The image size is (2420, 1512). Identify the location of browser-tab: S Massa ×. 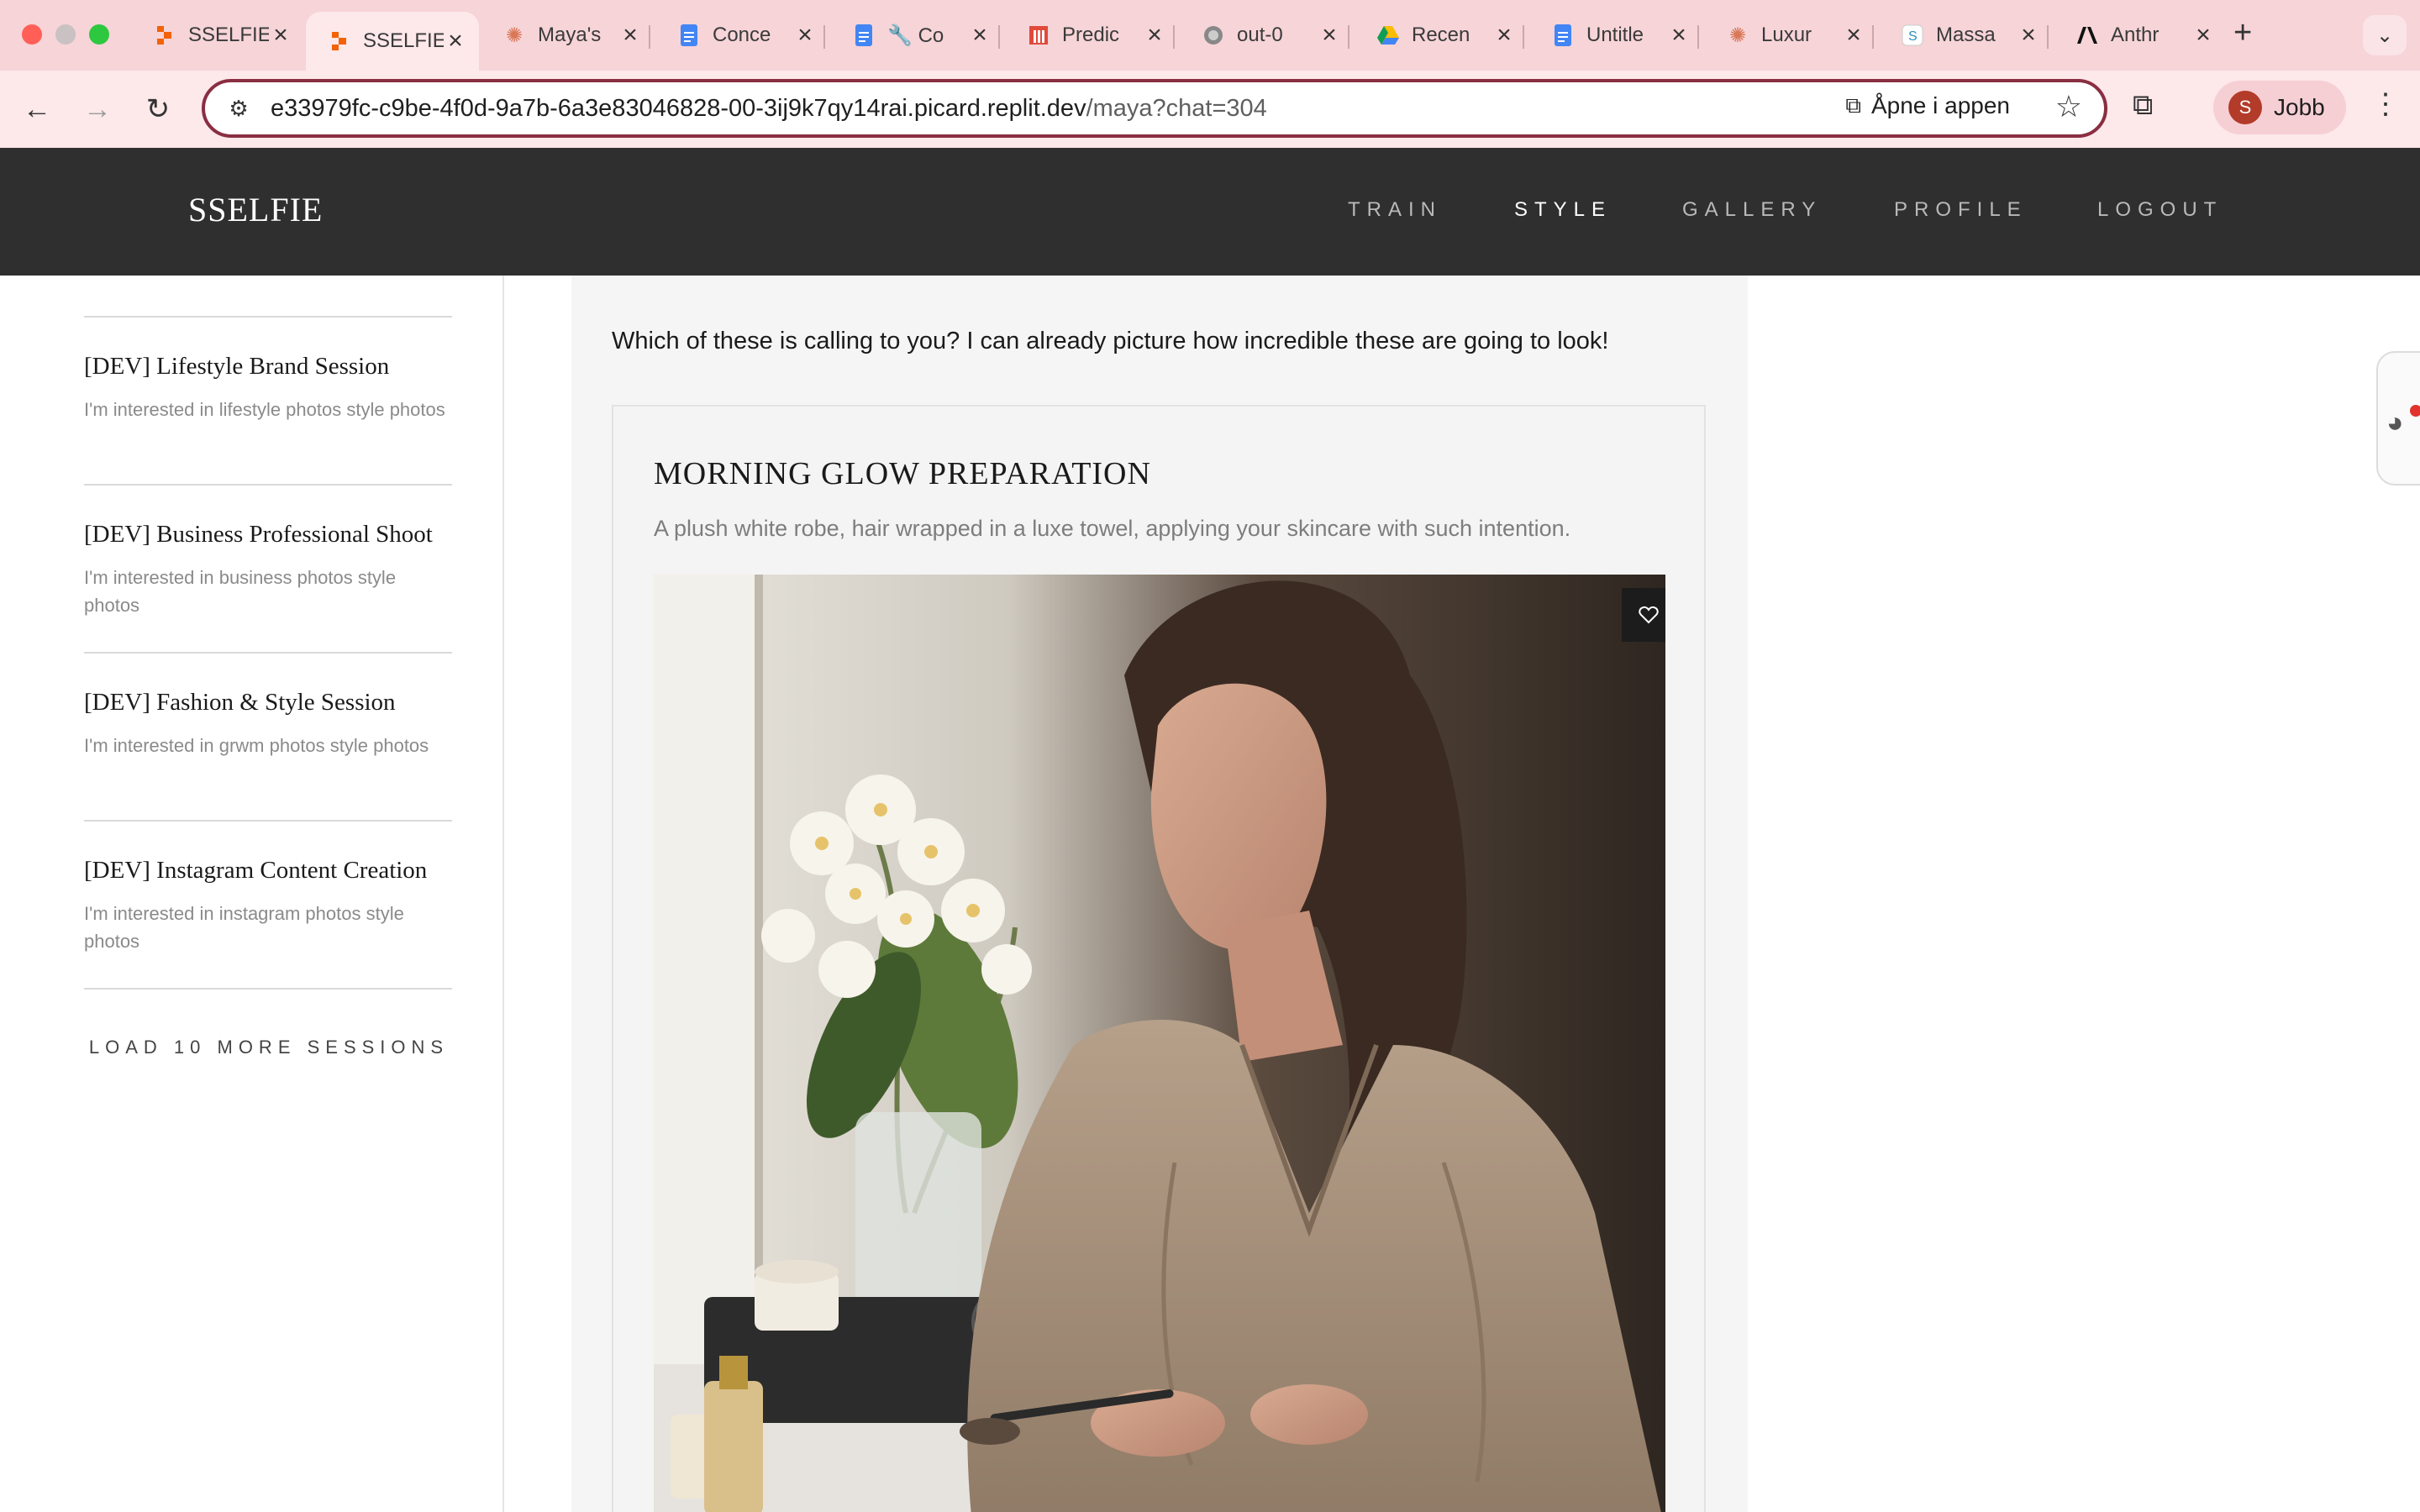
(1966, 35).